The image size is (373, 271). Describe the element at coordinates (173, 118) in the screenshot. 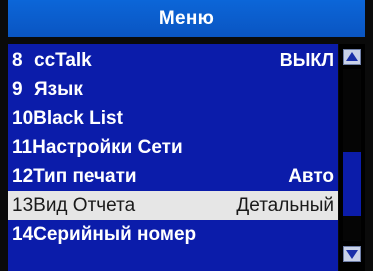

I see `menu-item-black-list: 10 Black List` at that location.